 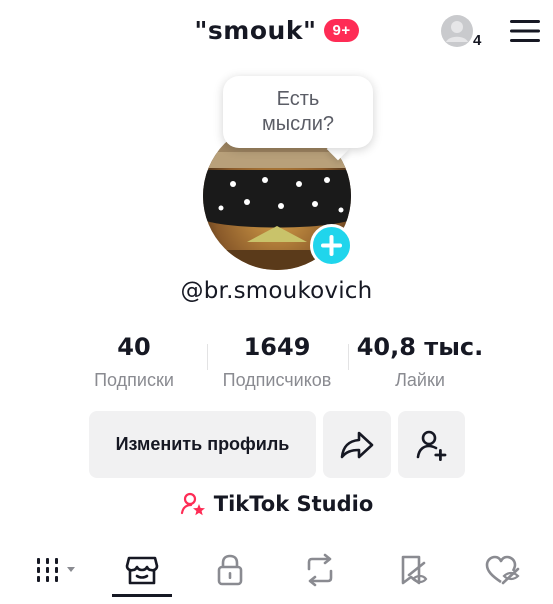 I want to click on profile-name: "smouk", so click(x=255, y=30).